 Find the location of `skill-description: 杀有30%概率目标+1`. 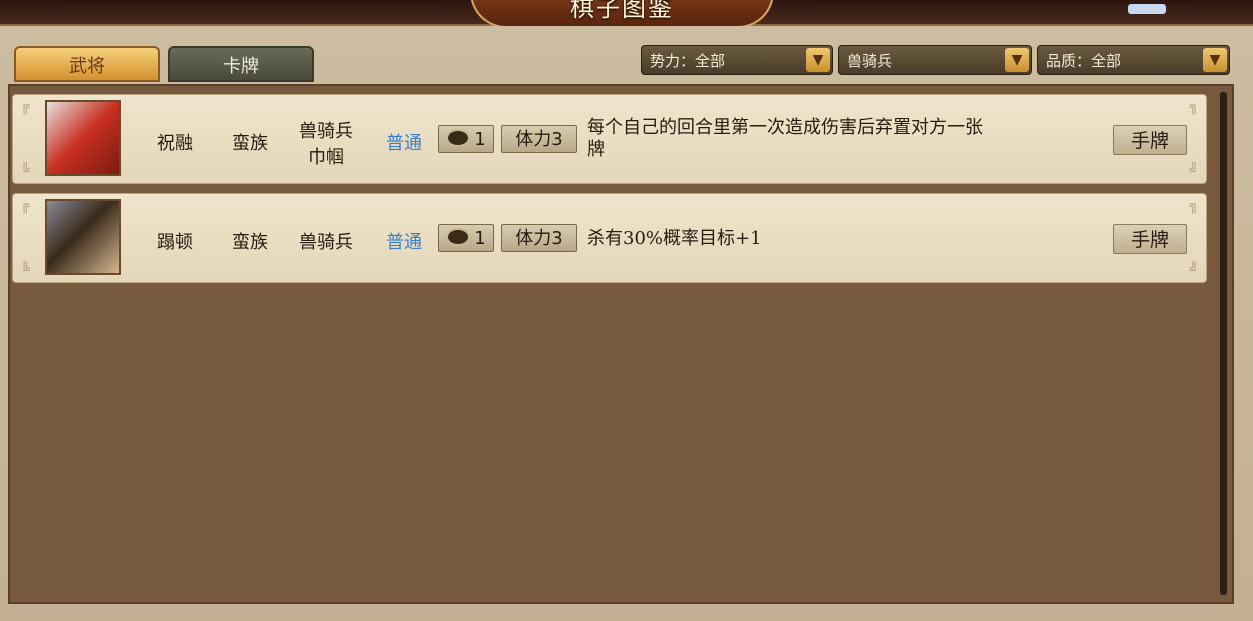

skill-description: 杀有30%概率目标+1 is located at coordinates (842, 239).